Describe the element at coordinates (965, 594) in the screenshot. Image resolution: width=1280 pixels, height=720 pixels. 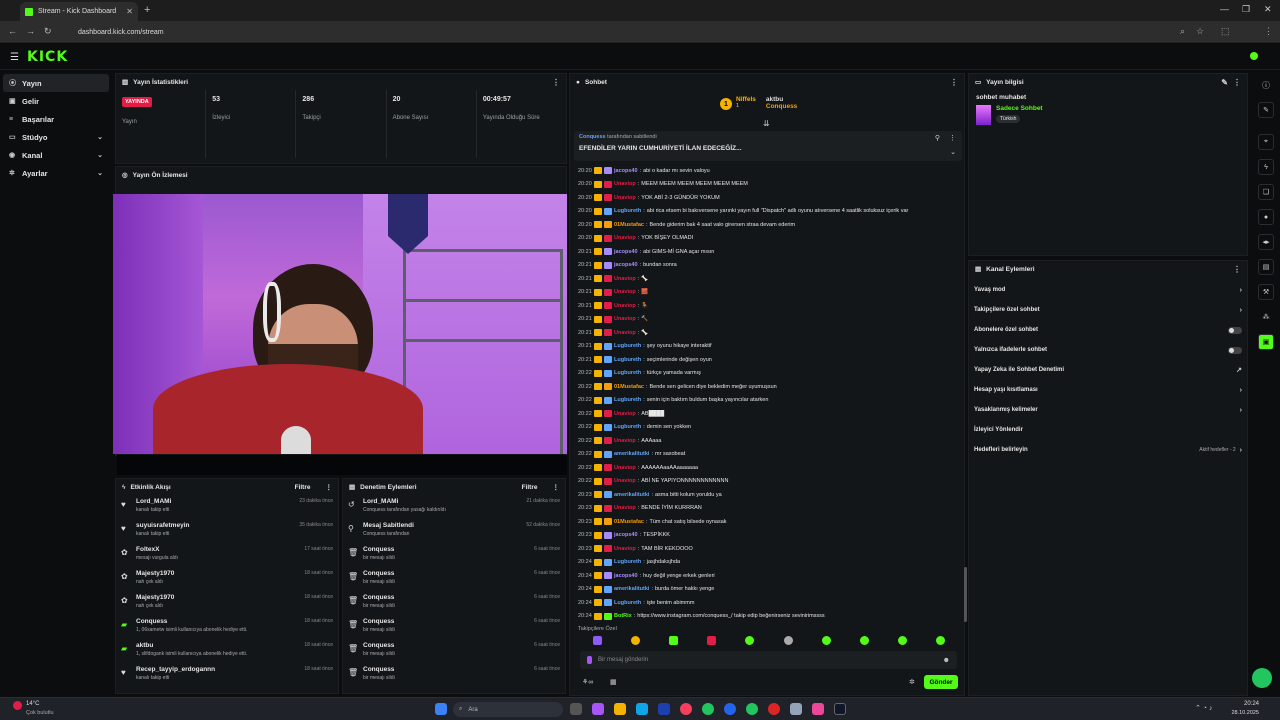
I see `chat-scrollbar` at that location.